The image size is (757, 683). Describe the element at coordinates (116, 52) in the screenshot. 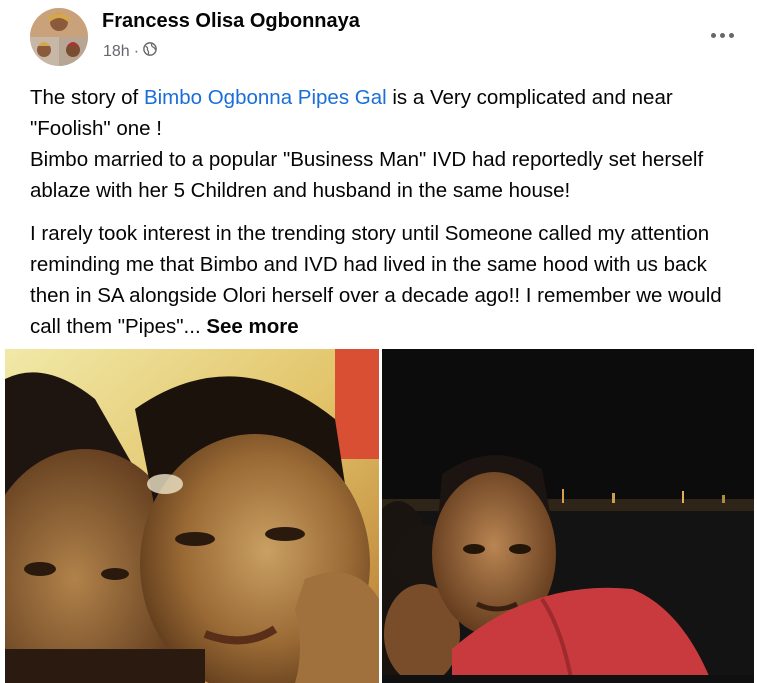

I see `post-time: 18h` at that location.